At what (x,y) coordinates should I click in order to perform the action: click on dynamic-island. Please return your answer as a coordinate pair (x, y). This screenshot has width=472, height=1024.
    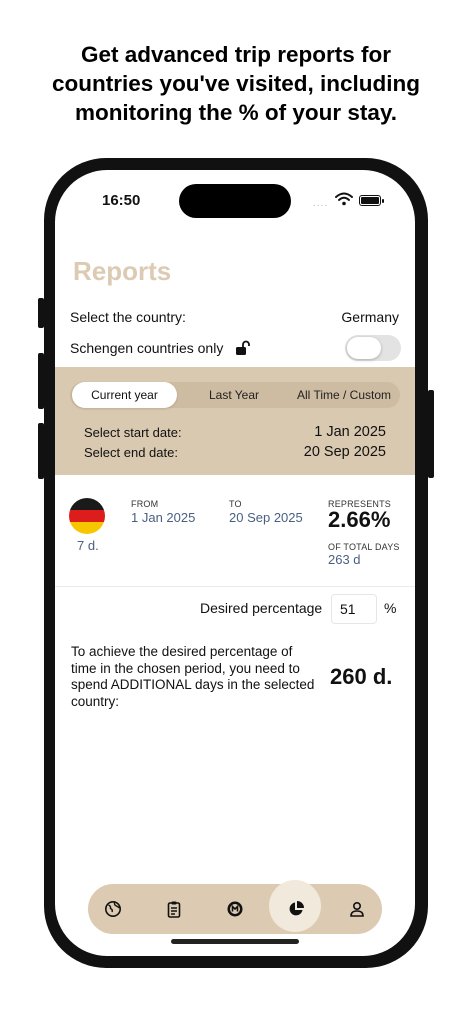
    Looking at the image, I should click on (235, 201).